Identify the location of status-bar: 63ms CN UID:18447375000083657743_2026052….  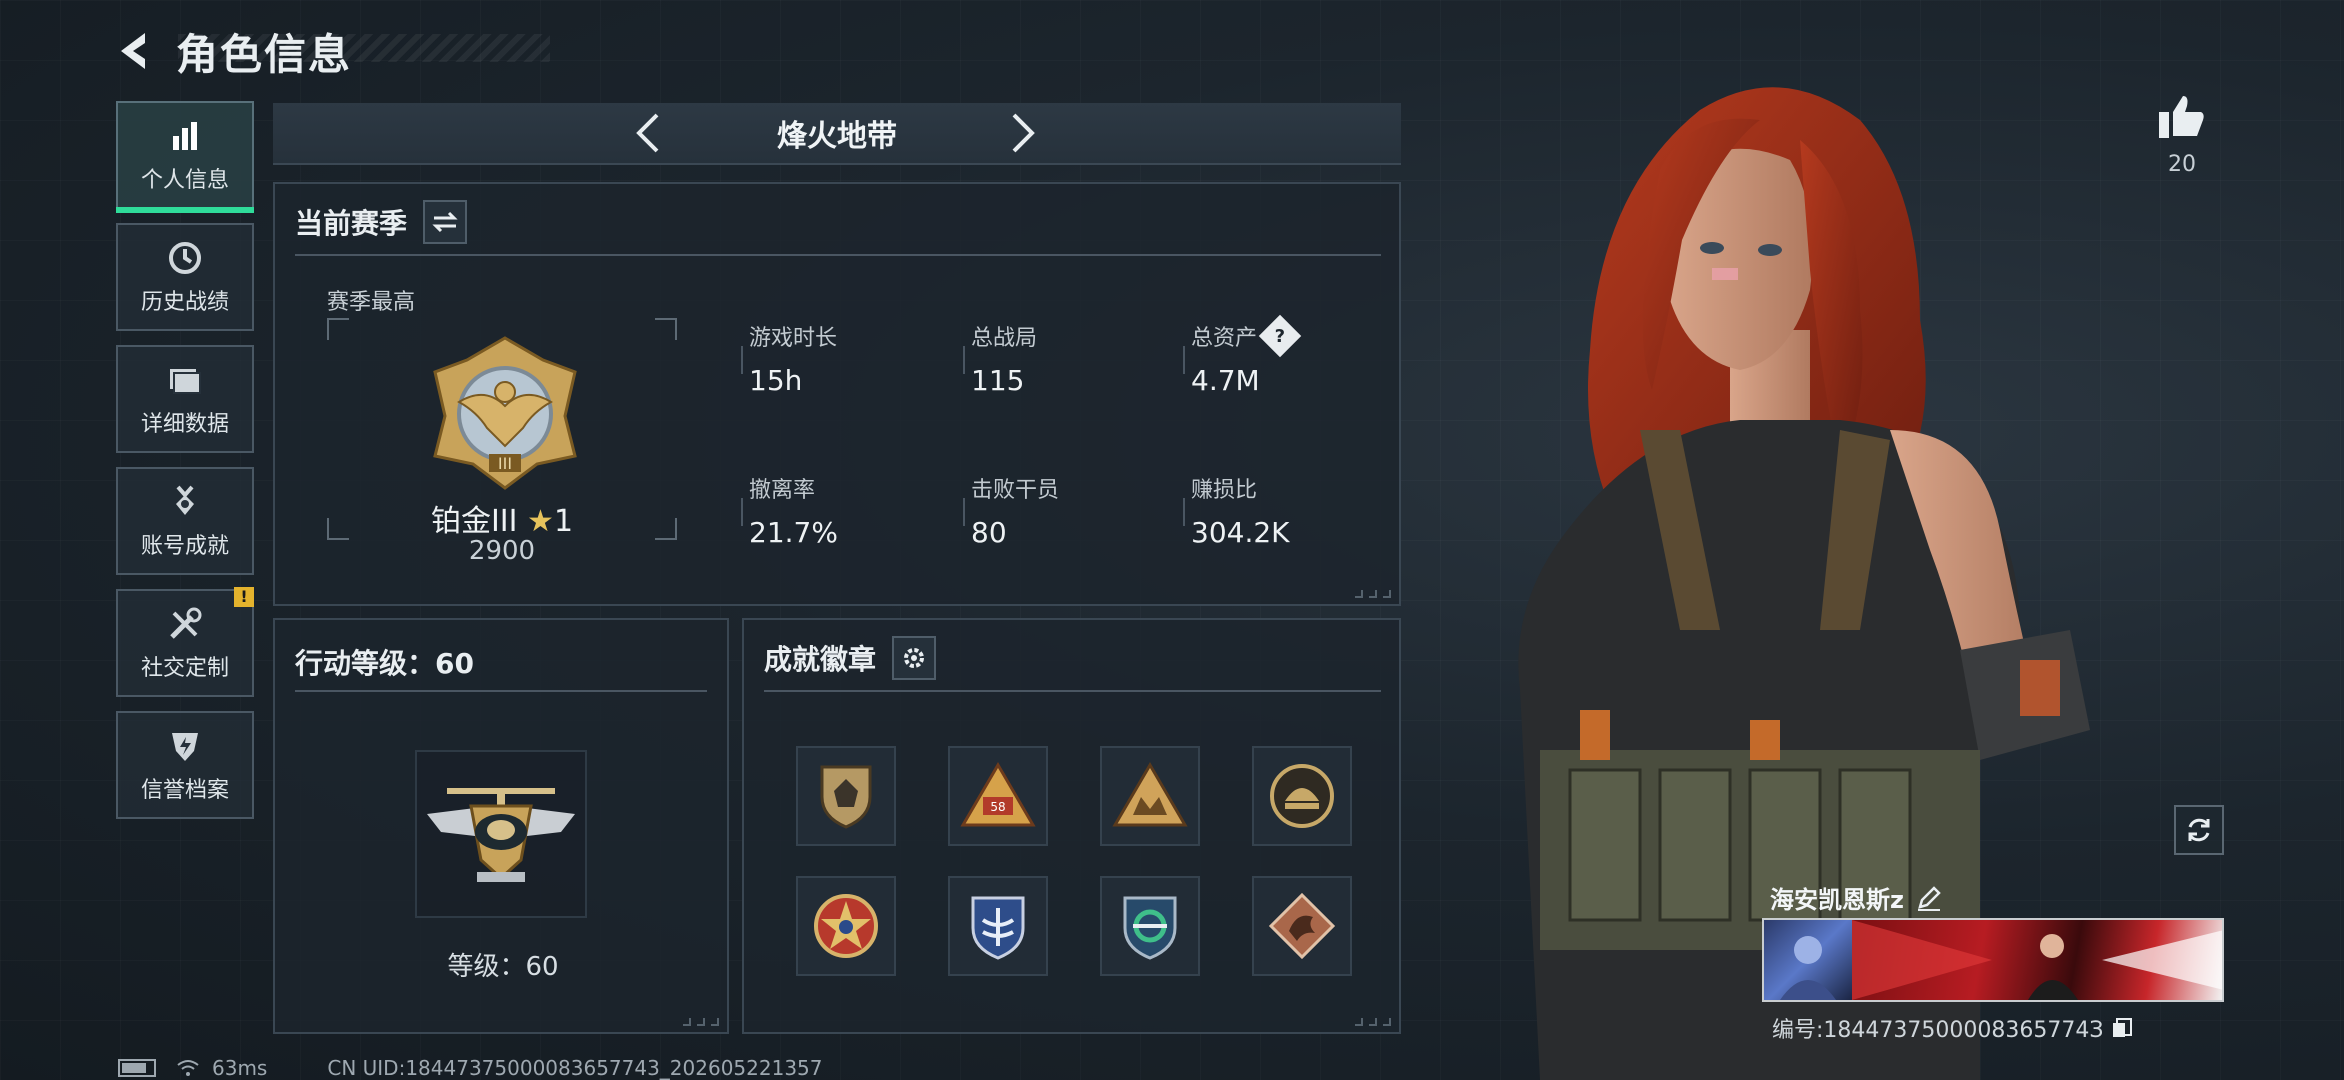
(470, 1068).